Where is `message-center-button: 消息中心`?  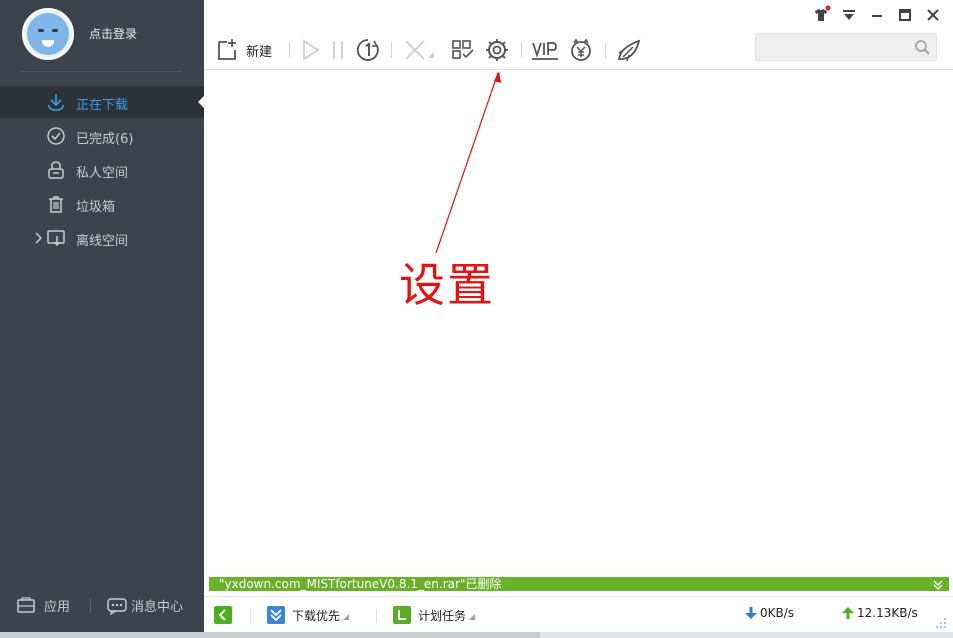
message-center-button: 消息中心 is located at coordinates (145, 605).